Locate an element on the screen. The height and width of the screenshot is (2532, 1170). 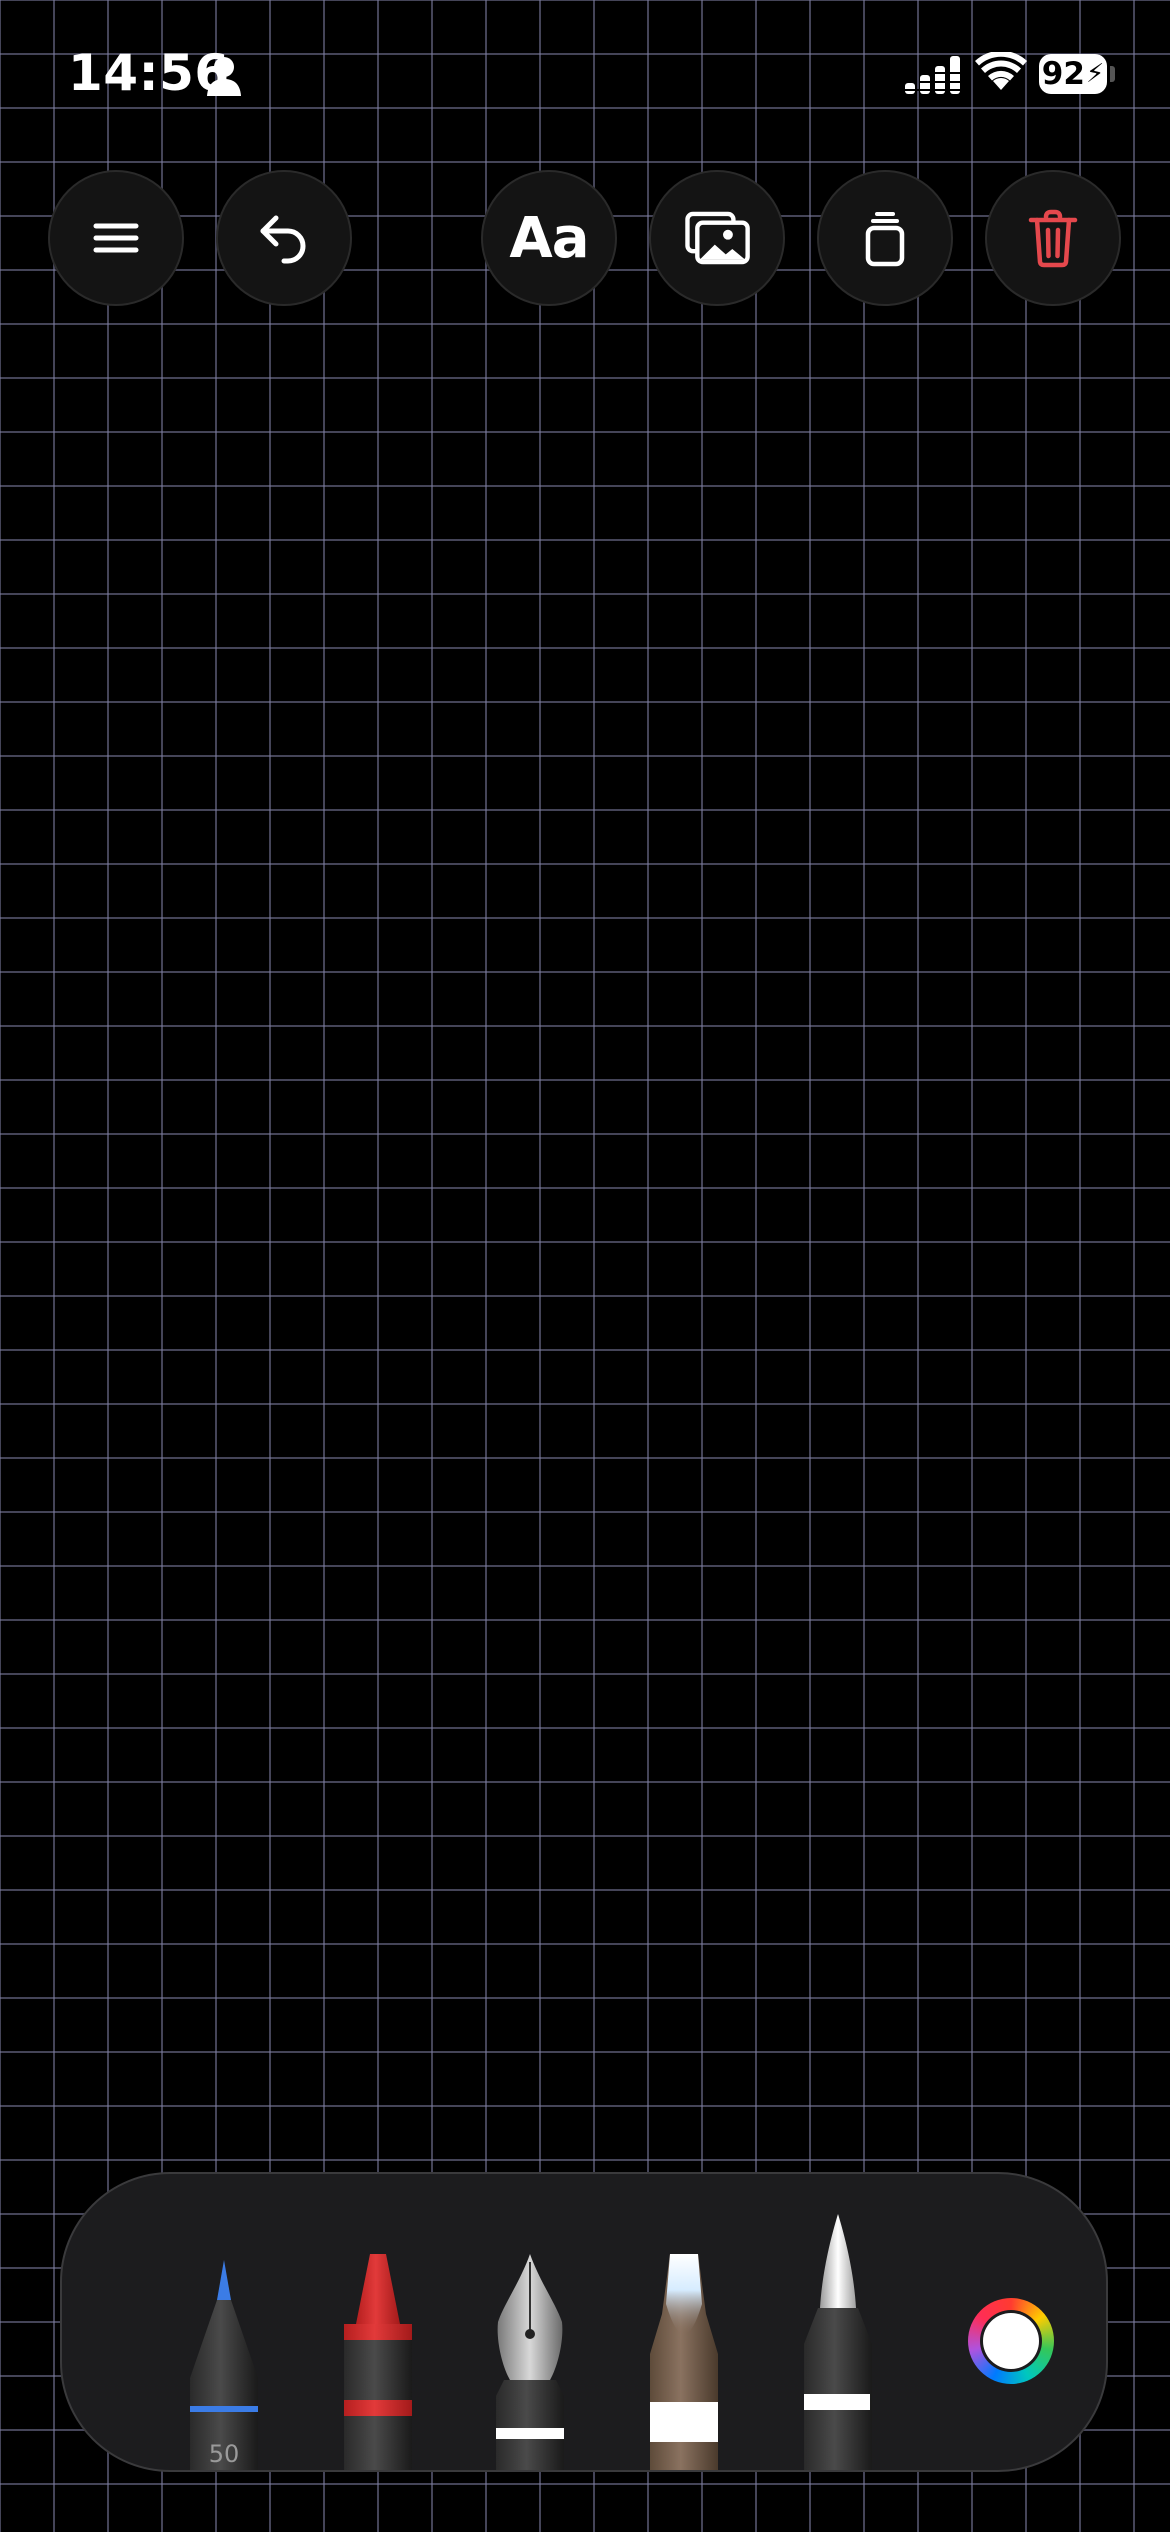
copy-button is located at coordinates (885, 238).